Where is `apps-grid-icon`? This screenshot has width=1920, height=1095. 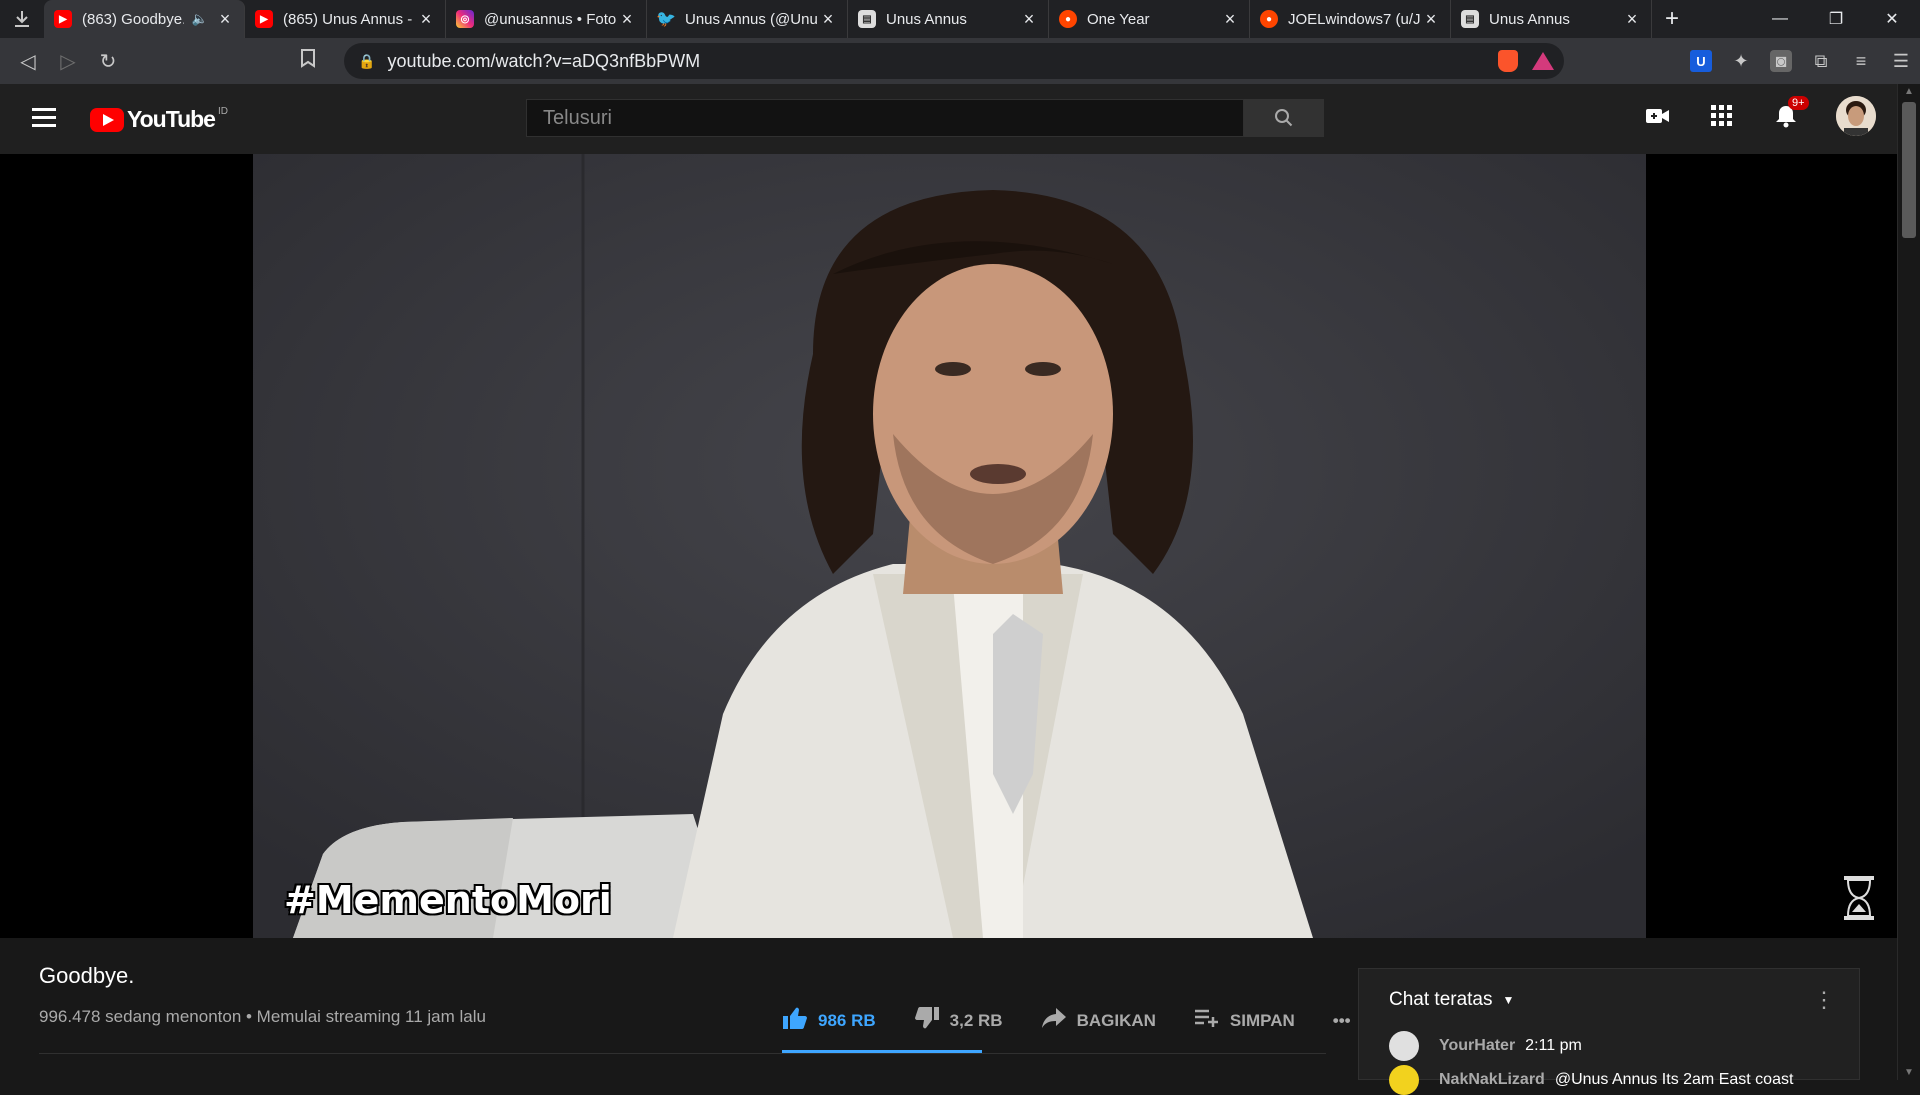 apps-grid-icon is located at coordinates (1722, 116).